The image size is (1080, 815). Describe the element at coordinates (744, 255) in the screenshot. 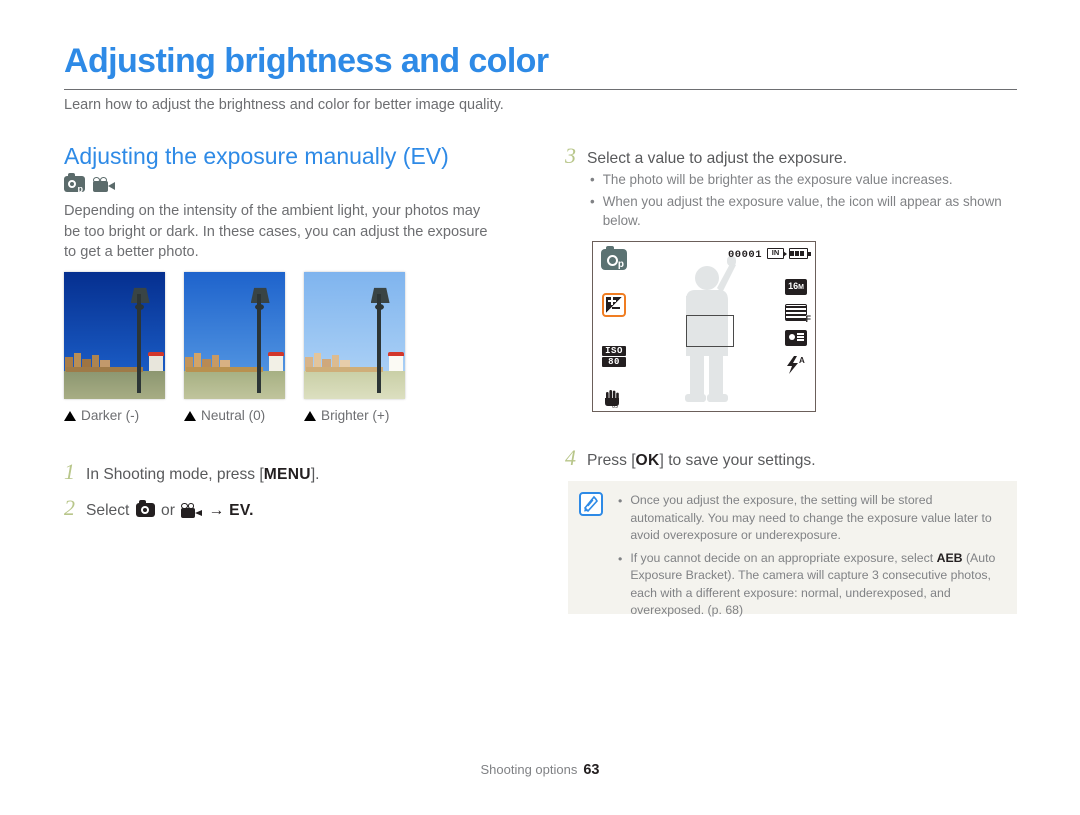

I see `shots-remaining-counter: 00001` at that location.